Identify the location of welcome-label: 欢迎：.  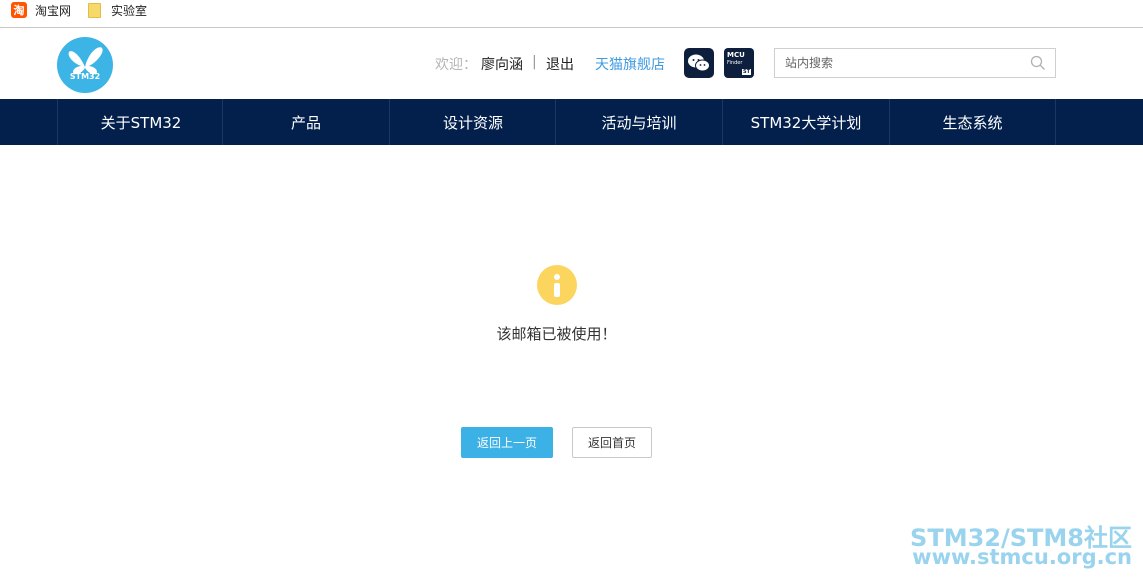
(456, 65).